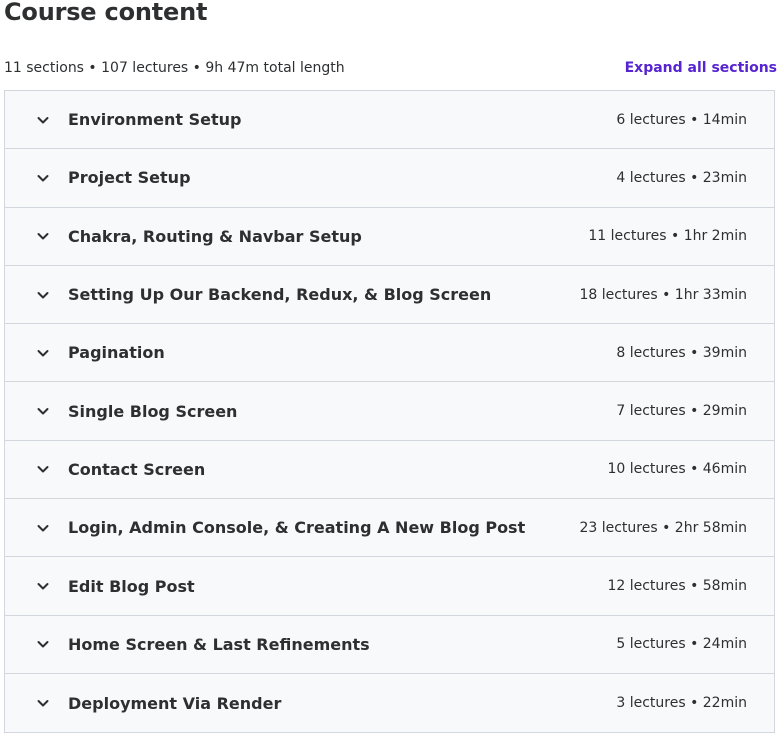  Describe the element at coordinates (389, 470) in the screenshot. I see `section-row: Contact Screen 10 lectures • 46min` at that location.